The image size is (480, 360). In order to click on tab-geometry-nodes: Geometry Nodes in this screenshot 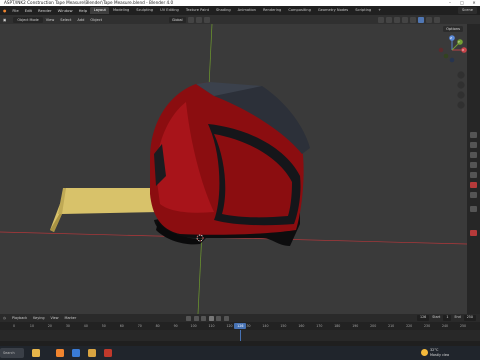, I will do `click(332, 10)`.